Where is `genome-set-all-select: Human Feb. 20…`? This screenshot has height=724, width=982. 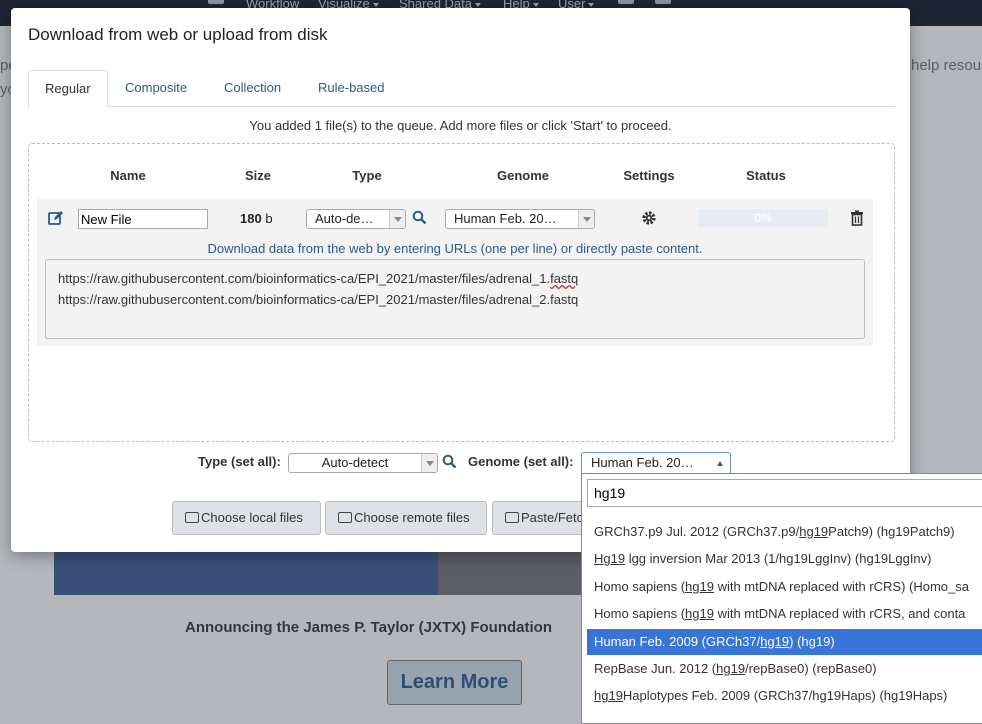 genome-set-all-select: Human Feb. 20… is located at coordinates (656, 463).